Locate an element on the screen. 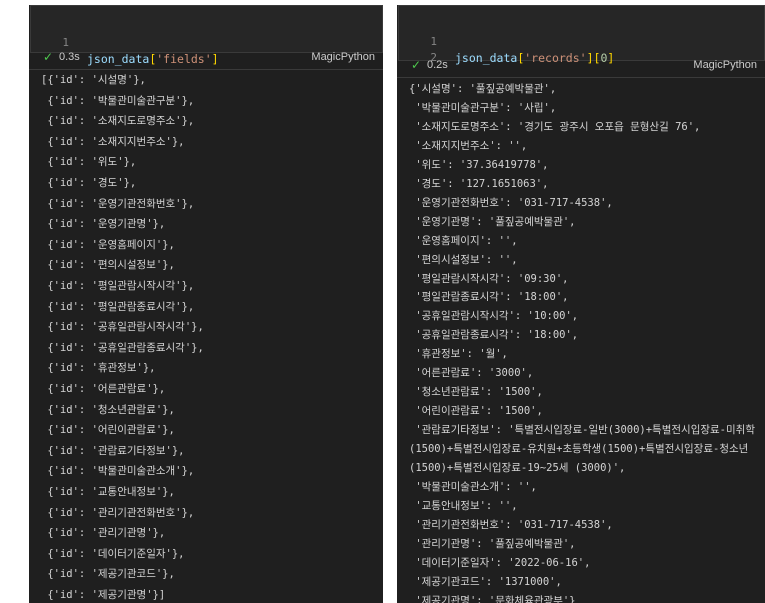 The height and width of the screenshot is (603, 765). output-line: {'id': '어른관람료'}, is located at coordinates (103, 389).